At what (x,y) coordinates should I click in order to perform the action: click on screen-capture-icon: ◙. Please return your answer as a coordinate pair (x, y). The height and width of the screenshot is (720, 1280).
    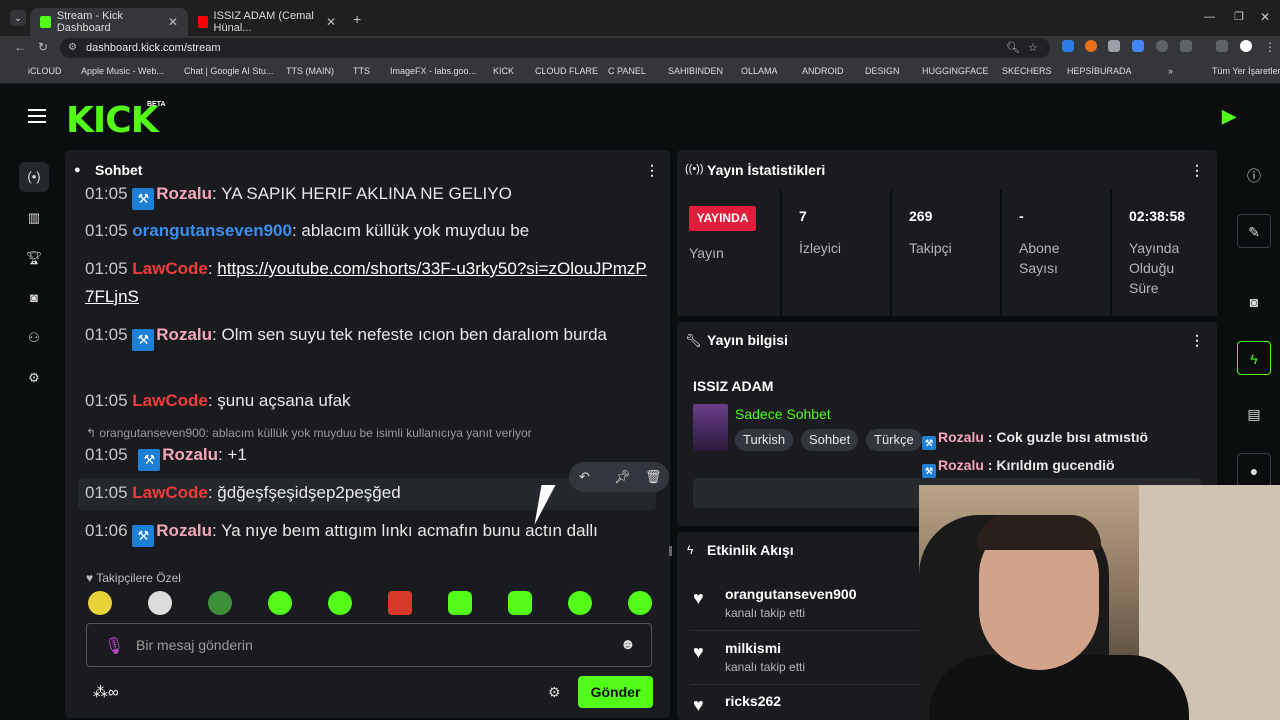
    Looking at the image, I should click on (1254, 302).